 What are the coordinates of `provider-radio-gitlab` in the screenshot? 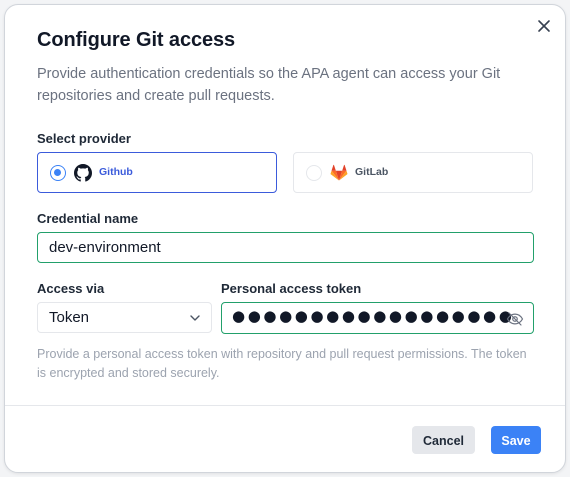 It's located at (314, 173).